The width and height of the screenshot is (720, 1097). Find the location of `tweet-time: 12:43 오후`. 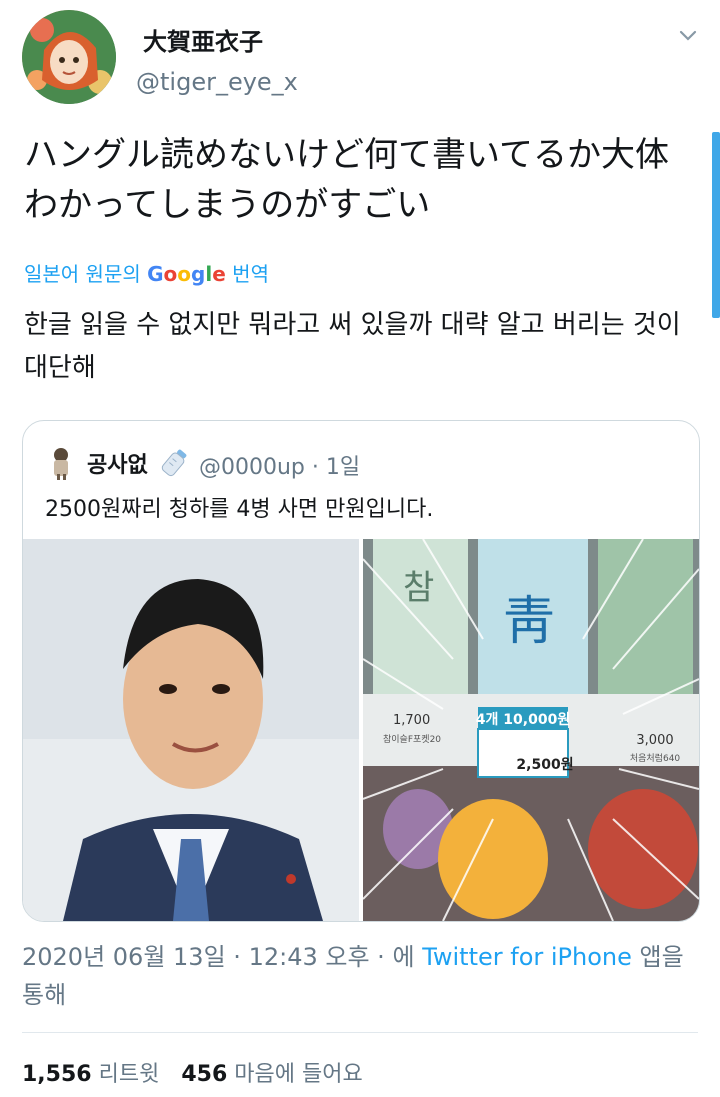

tweet-time: 12:43 오후 is located at coordinates (309, 957).